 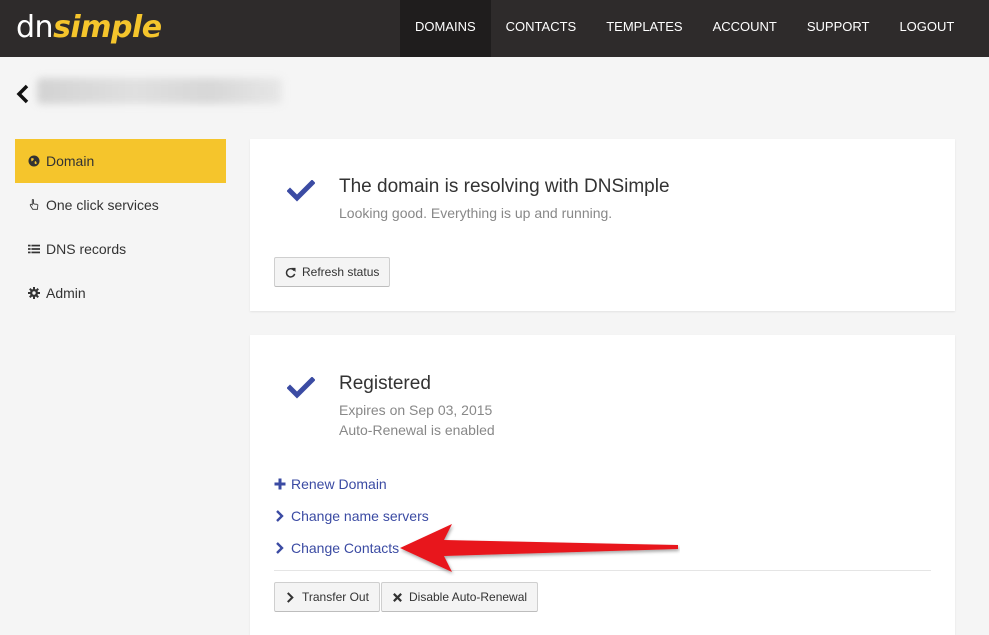 I want to click on sidebar-item-label: One click services, so click(x=102, y=205).